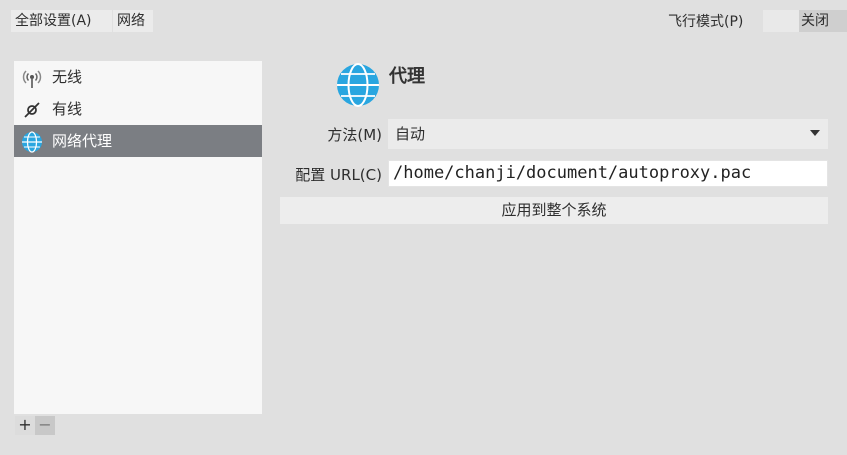  What do you see at coordinates (31, 77) in the screenshot?
I see `wireless-icon` at bounding box center [31, 77].